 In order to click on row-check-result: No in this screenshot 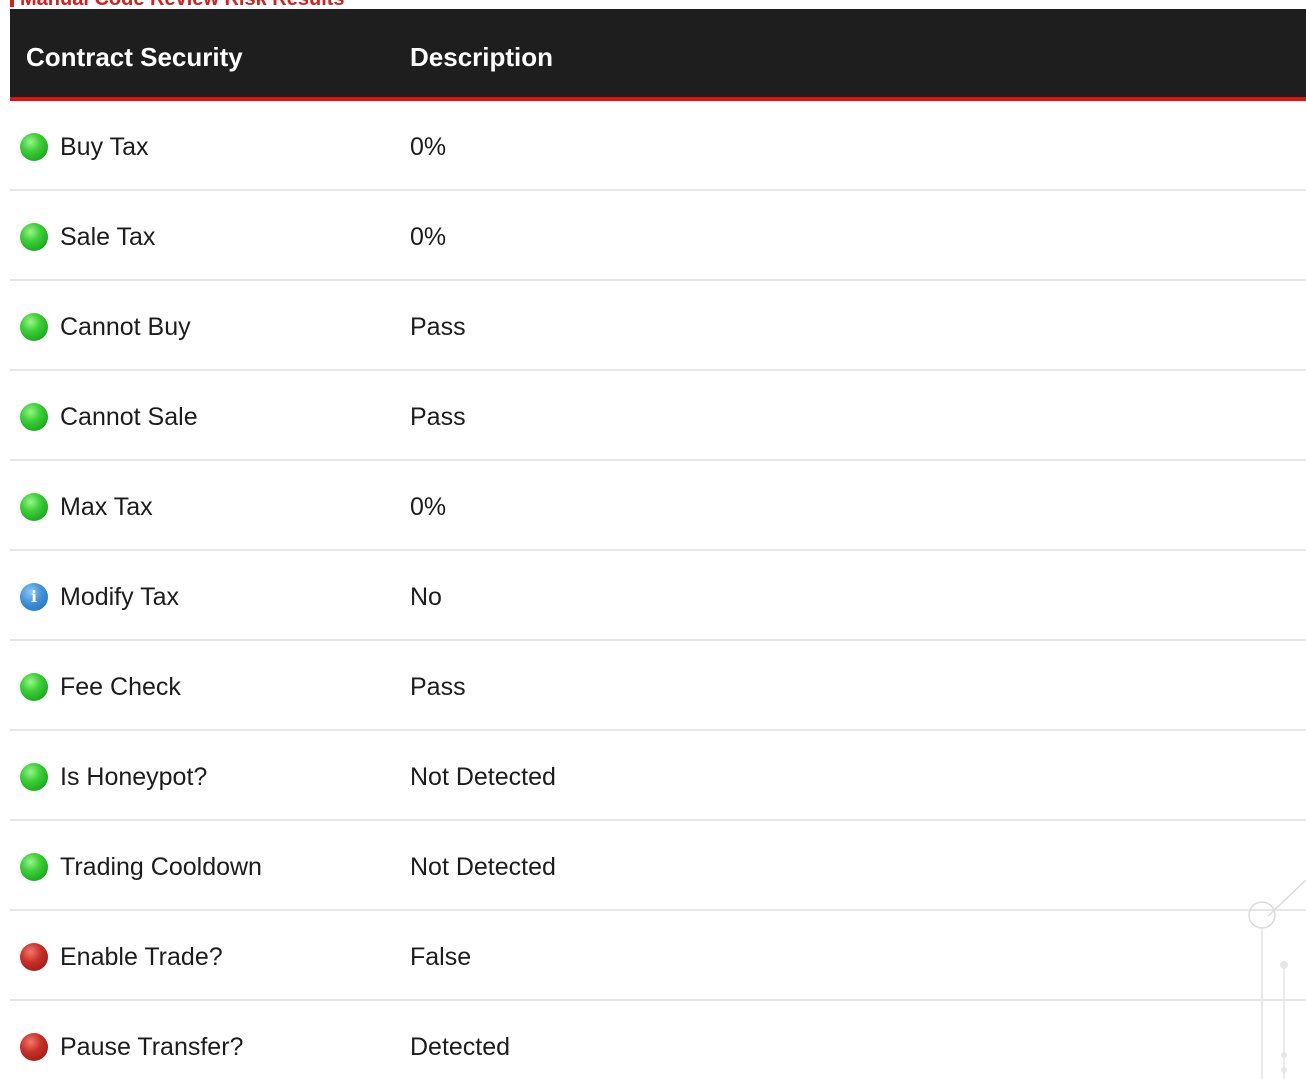, I will do `click(426, 597)`.